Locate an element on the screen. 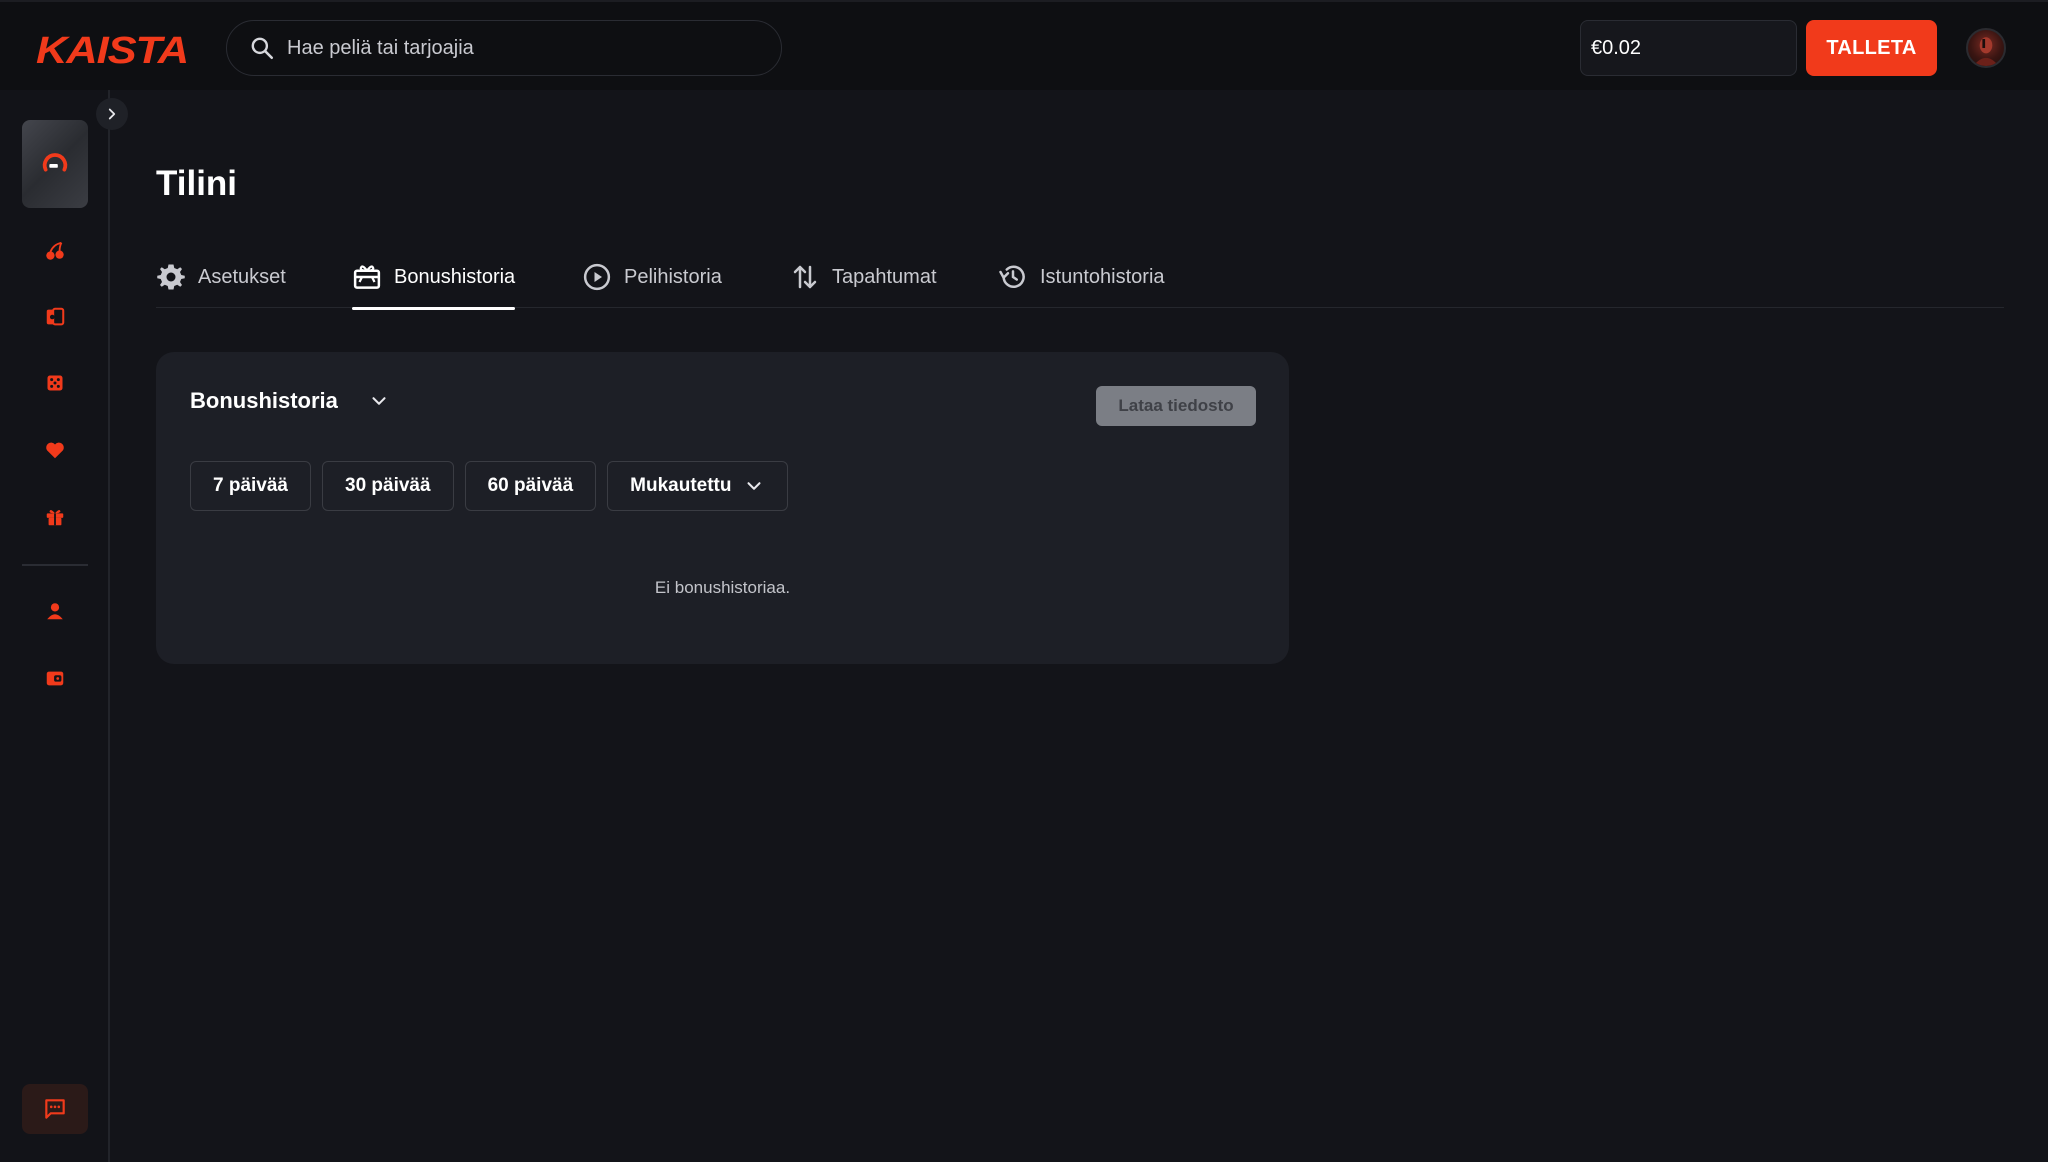 This screenshot has height=1162, width=2048. chevron-right-icon is located at coordinates (112, 114).